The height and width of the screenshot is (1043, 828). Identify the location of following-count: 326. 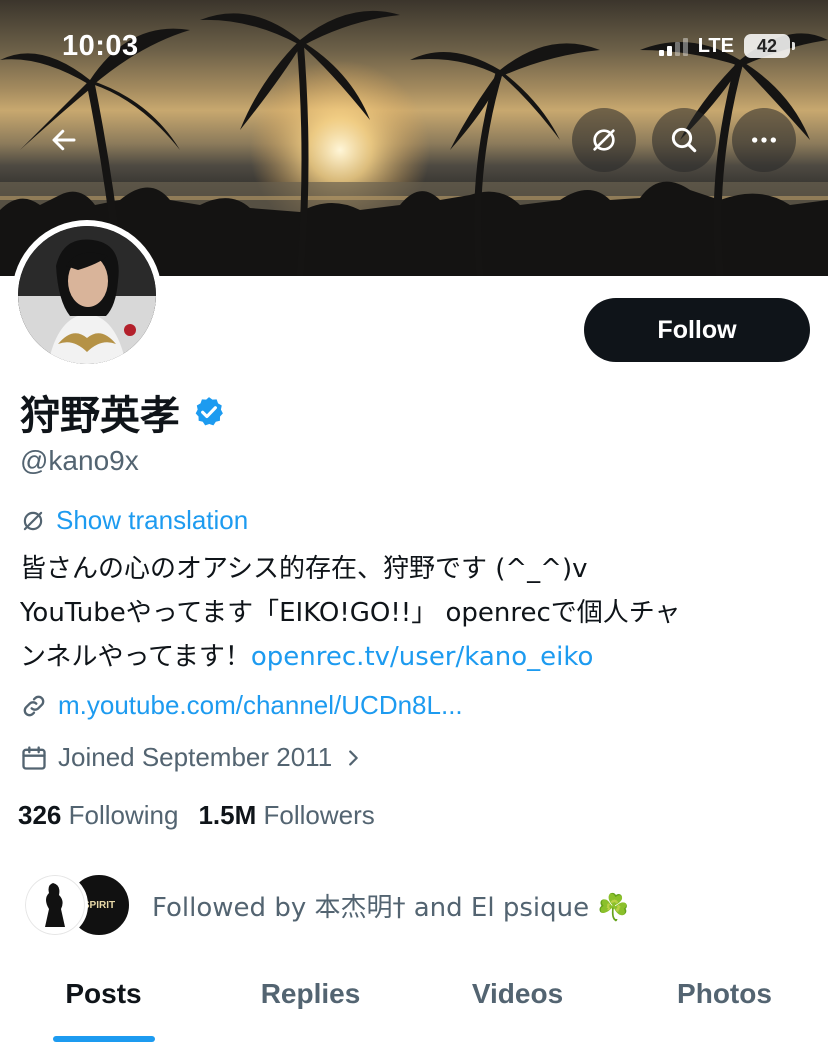
(40, 815).